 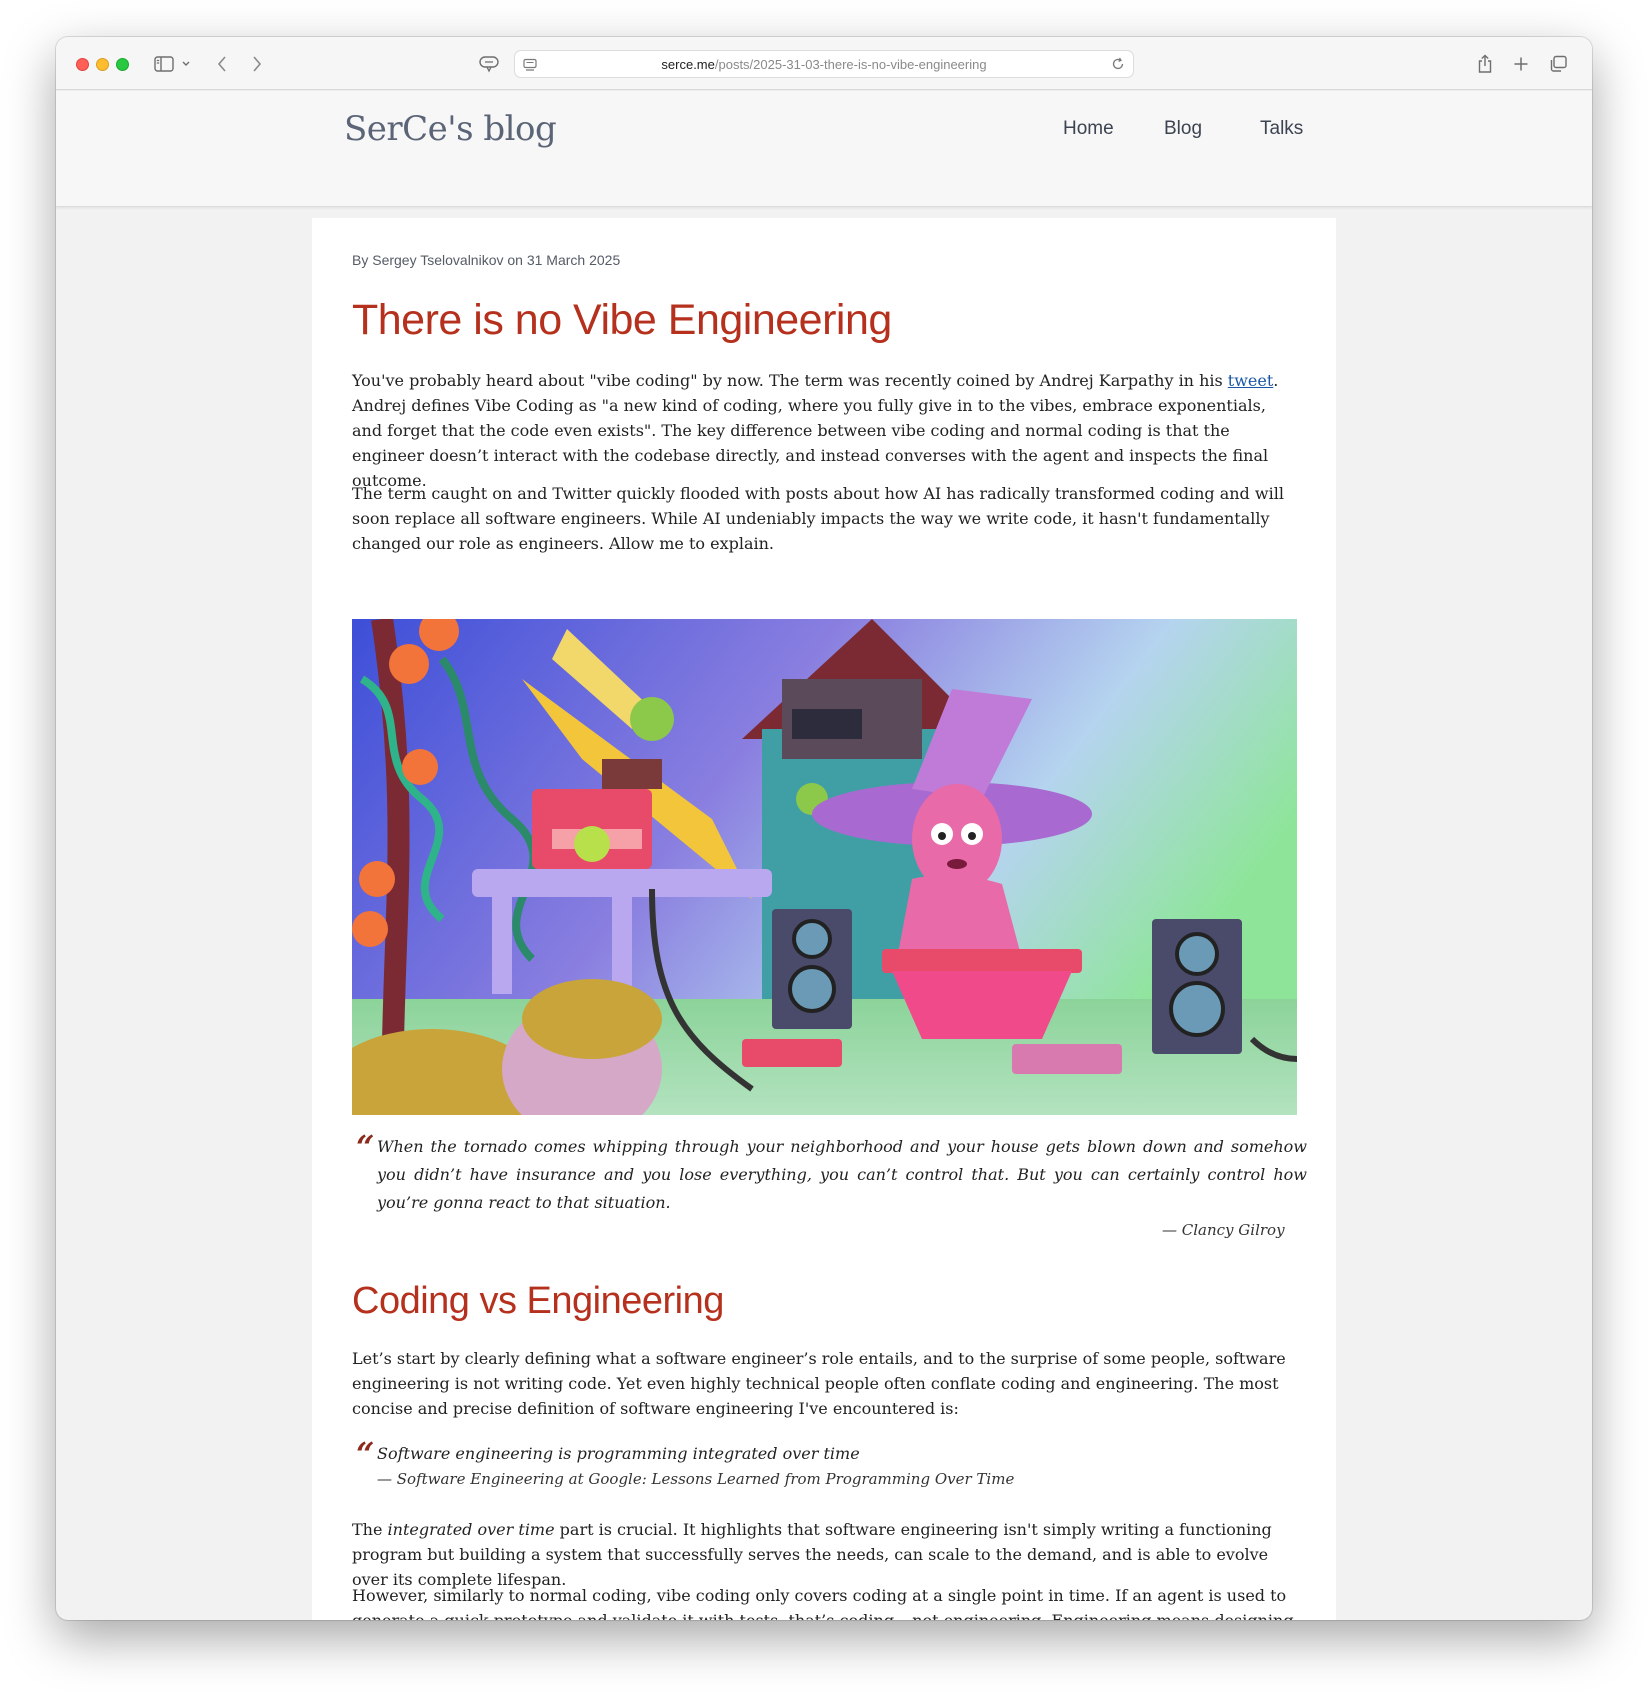 What do you see at coordinates (471, 1529) in the screenshot?
I see `p4-emphasis: integrated over time` at bounding box center [471, 1529].